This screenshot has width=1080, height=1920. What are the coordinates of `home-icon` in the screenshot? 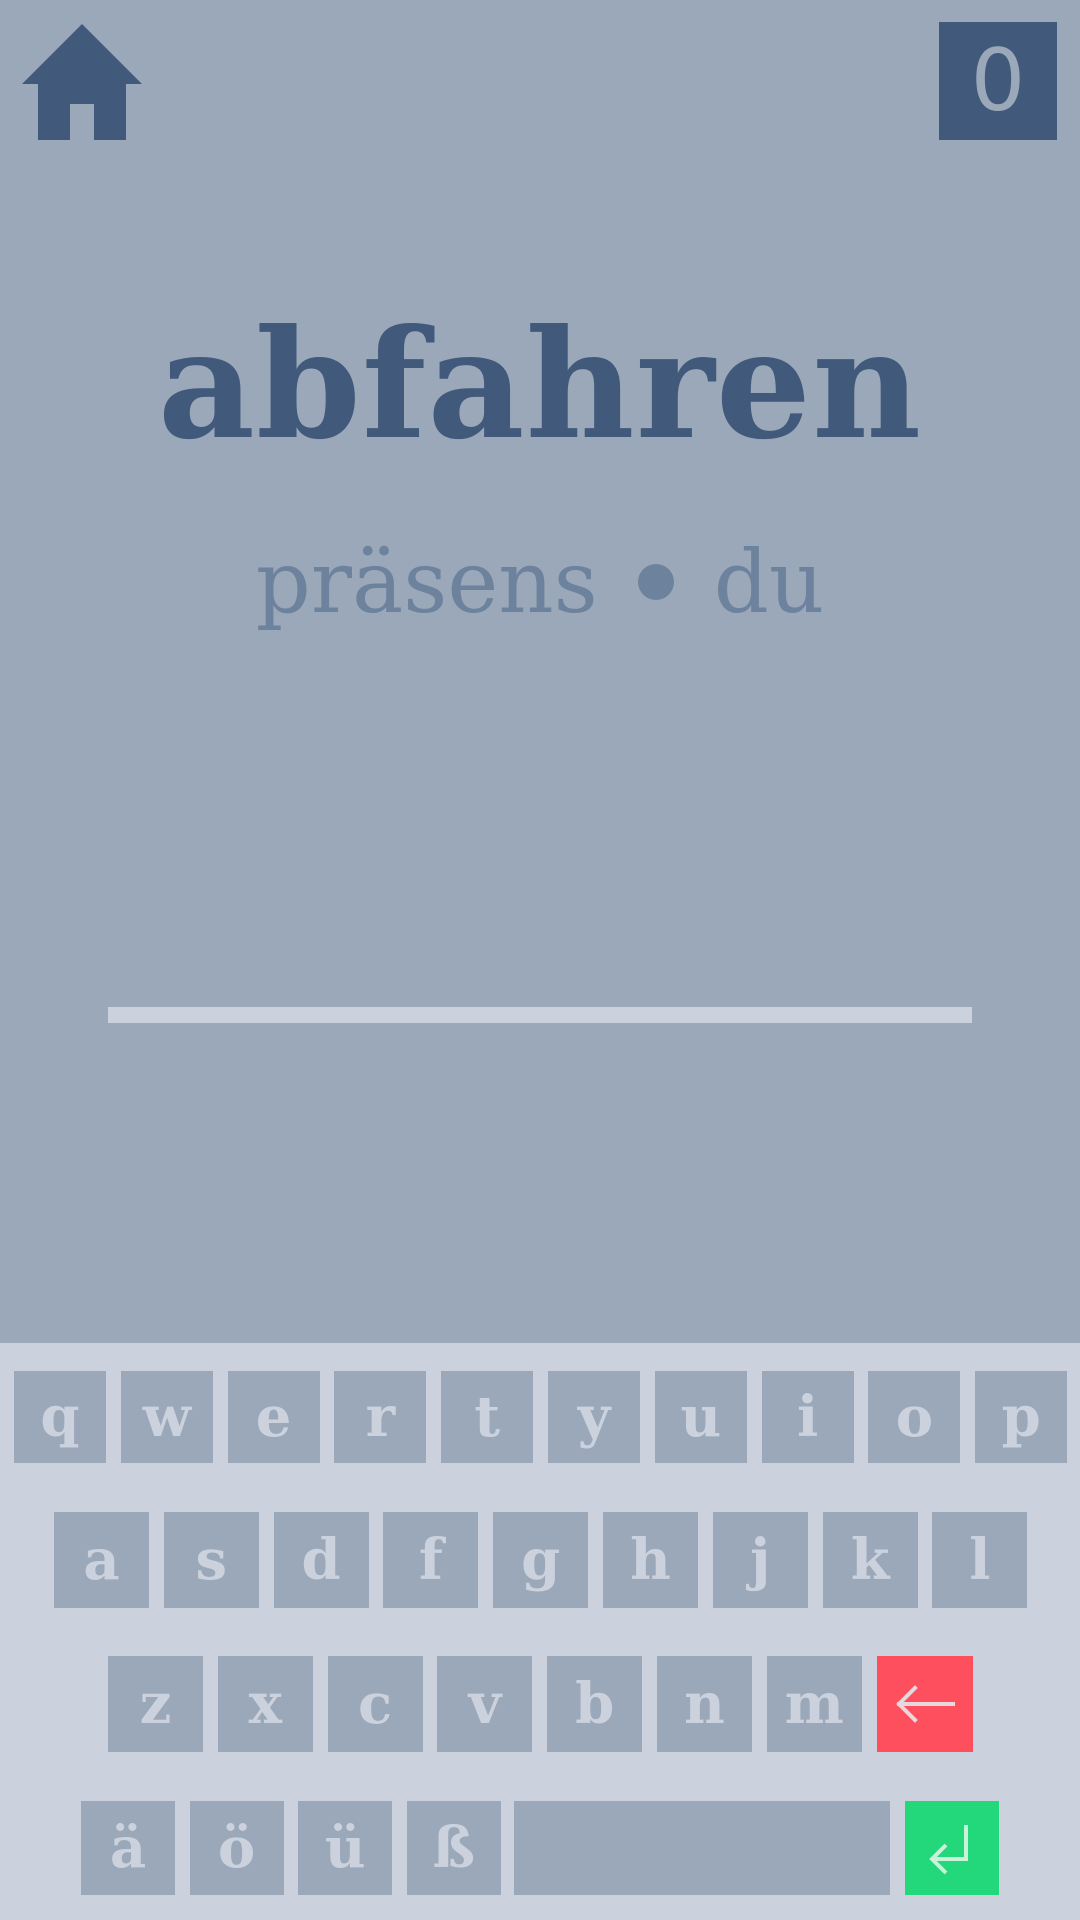 It's located at (82, 82).